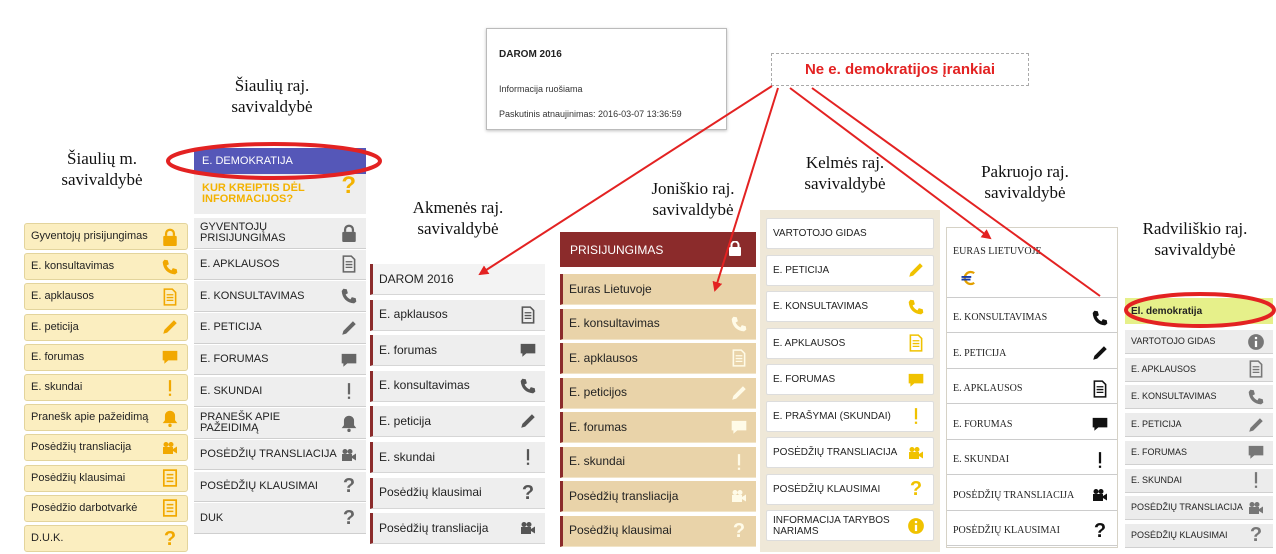 The height and width of the screenshot is (554, 1276). I want to click on caption-siauliu-m: Šiaulių m. savivaldybė, so click(102, 169).